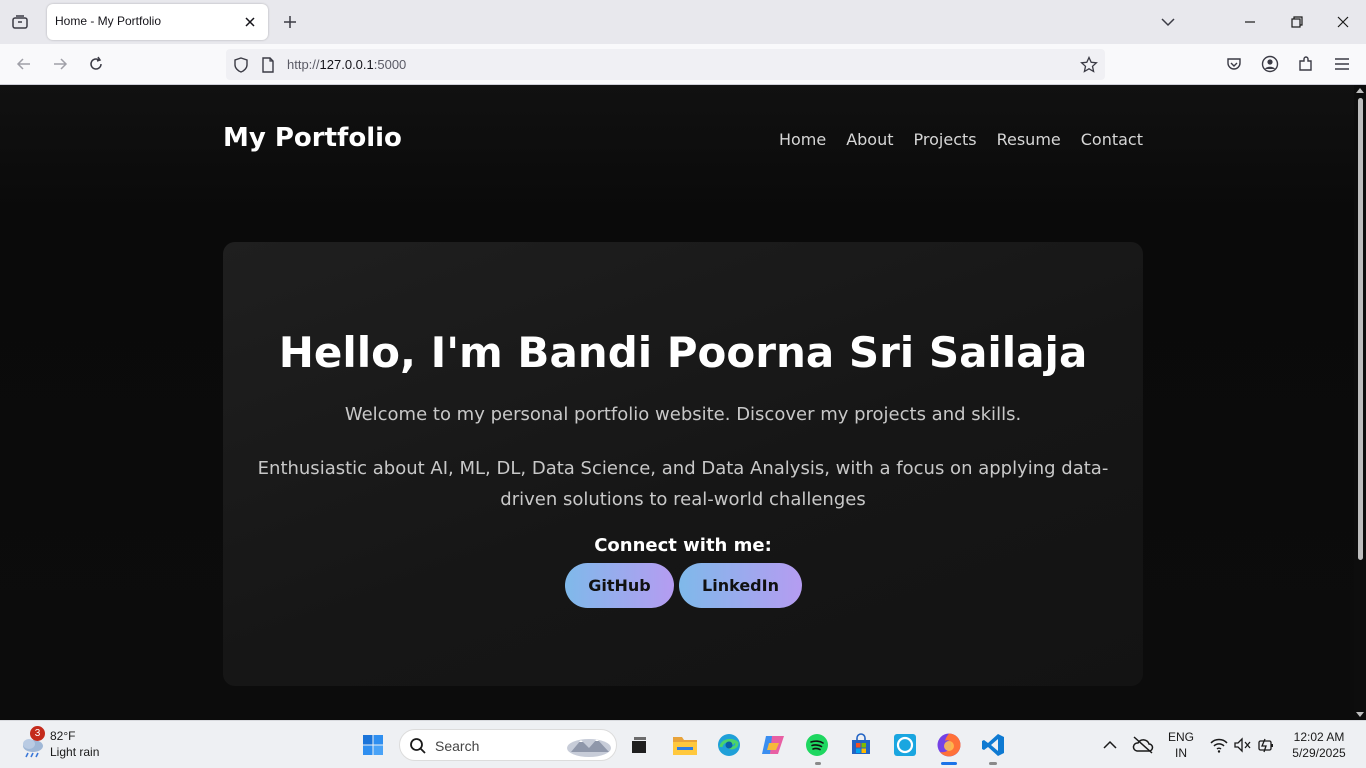 This screenshot has width=1366, height=768. What do you see at coordinates (773, 745) in the screenshot?
I see `copilot-icon` at bounding box center [773, 745].